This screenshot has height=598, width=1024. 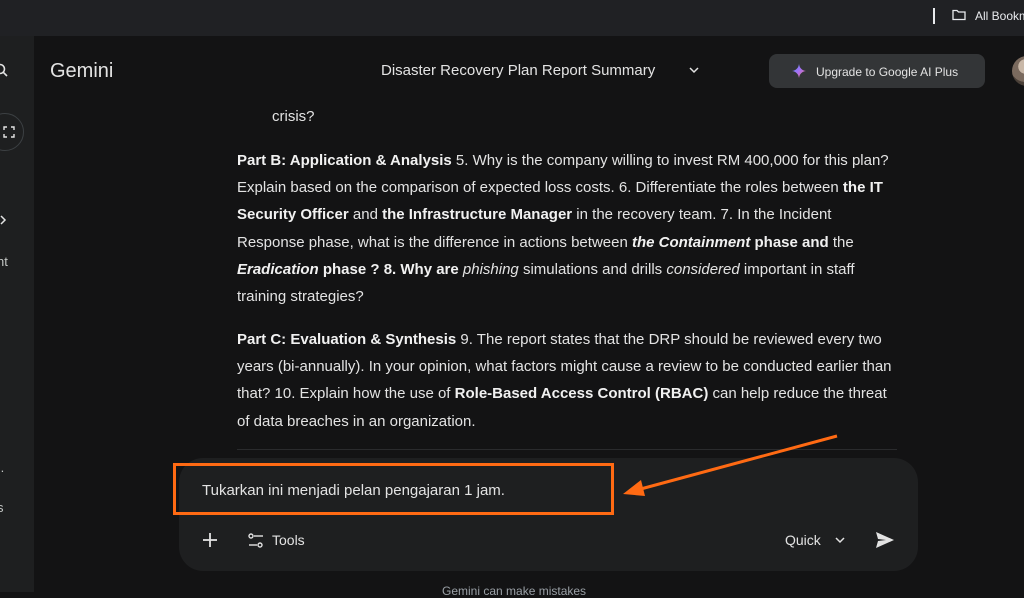 What do you see at coordinates (293, 116) in the screenshot?
I see `response-text-fragment: crisis?` at bounding box center [293, 116].